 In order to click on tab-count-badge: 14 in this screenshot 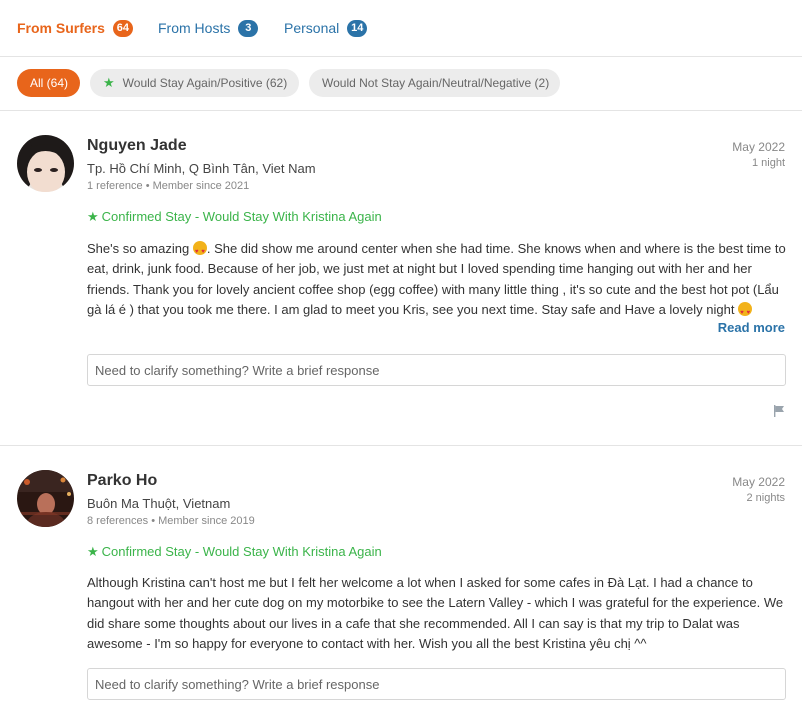, I will do `click(357, 28)`.